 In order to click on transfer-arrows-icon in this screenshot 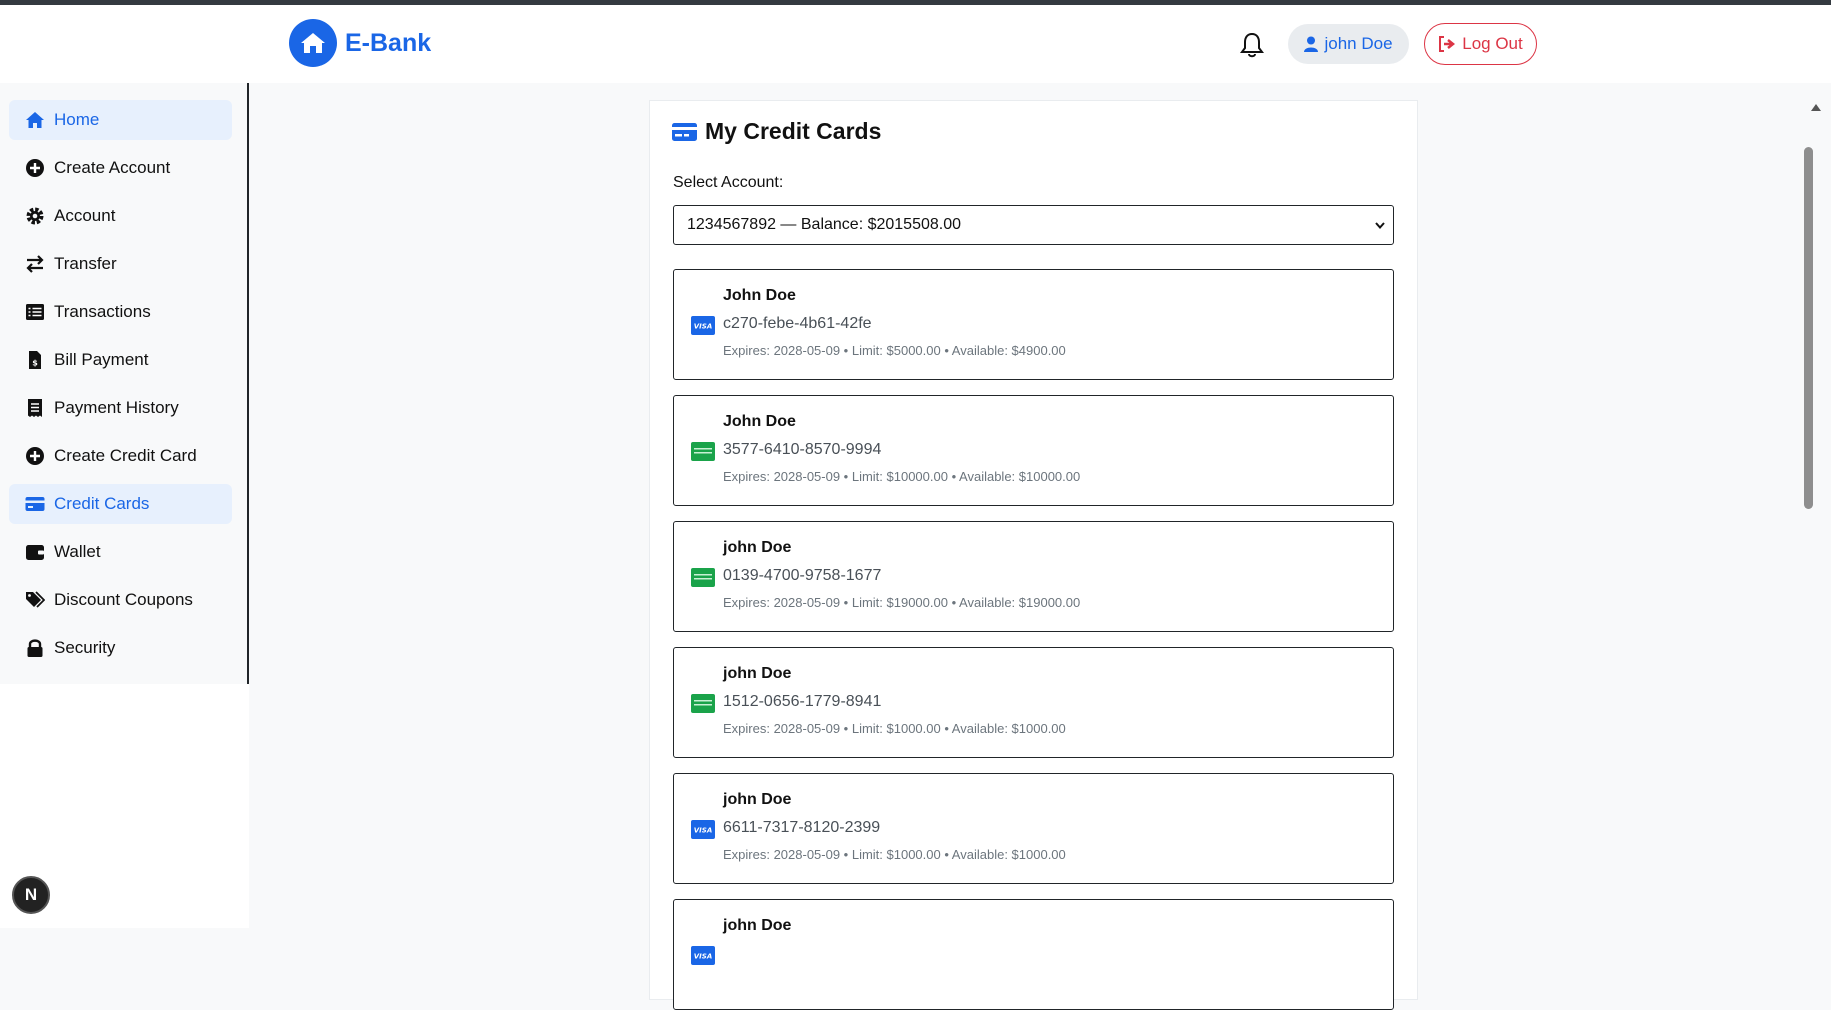, I will do `click(35, 264)`.